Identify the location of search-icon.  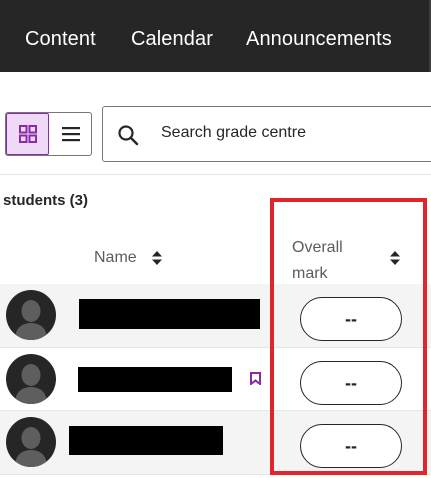
(128, 135).